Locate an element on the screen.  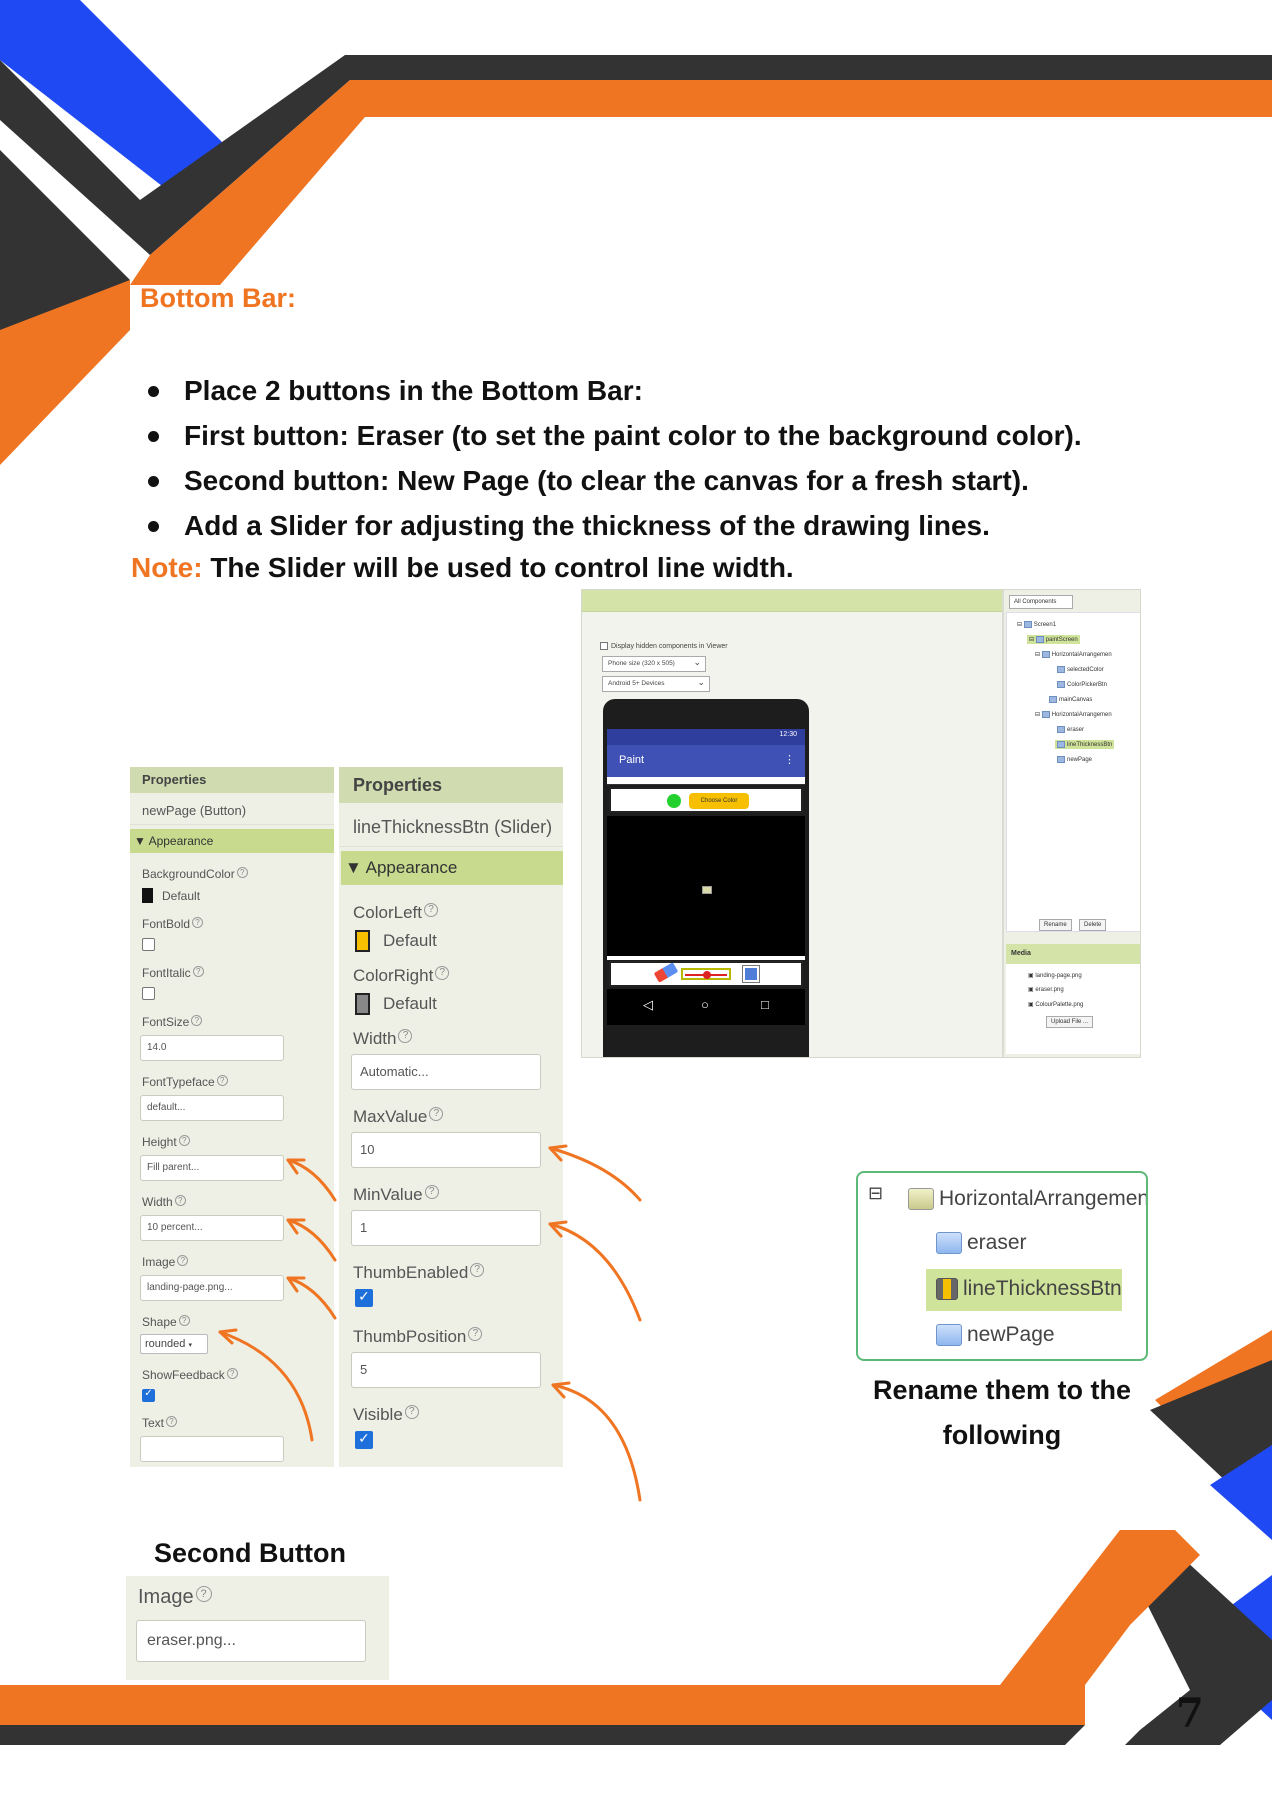
property-label: Text? is located at coordinates (160, 1423).